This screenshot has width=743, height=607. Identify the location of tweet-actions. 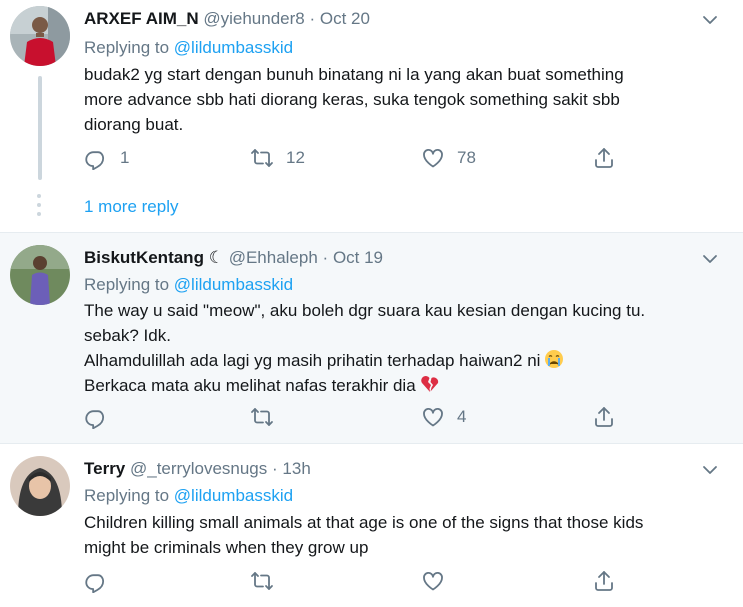
(354, 582).